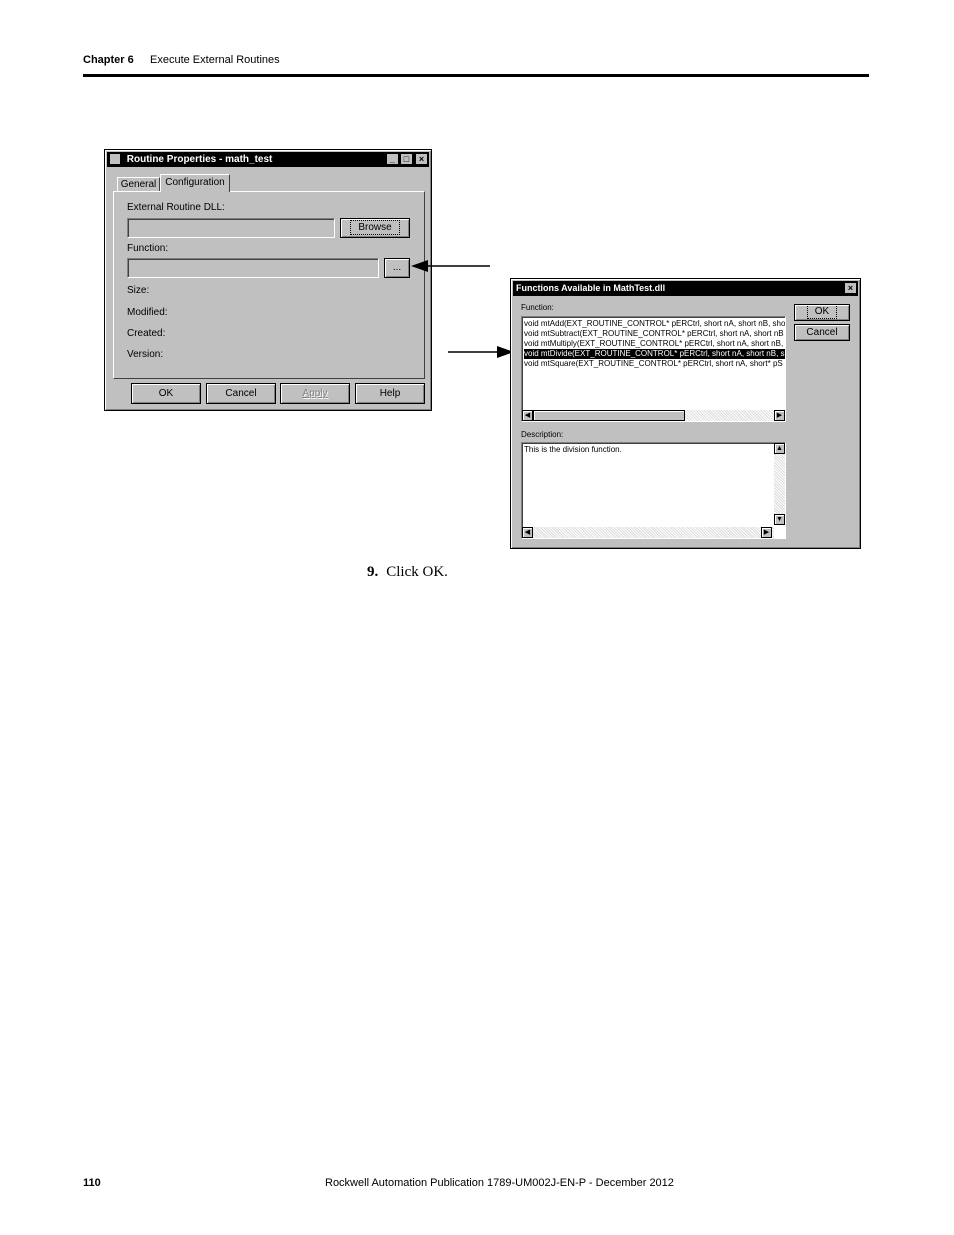 The width and height of the screenshot is (954, 1235). Describe the element at coordinates (199, 159) in the screenshot. I see `routine-properties-title: Routine Properties - math_test` at that location.